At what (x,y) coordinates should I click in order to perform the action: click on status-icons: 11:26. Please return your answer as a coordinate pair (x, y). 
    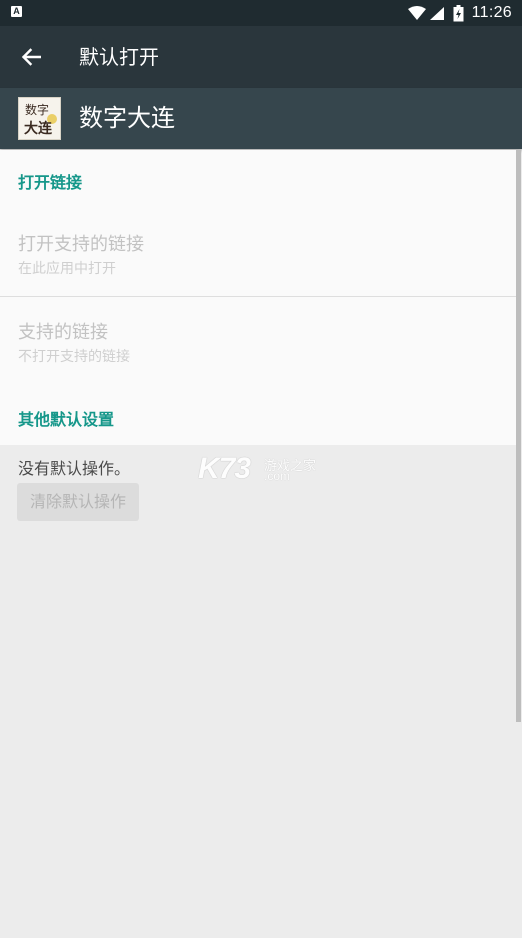
    Looking at the image, I should click on (459, 13).